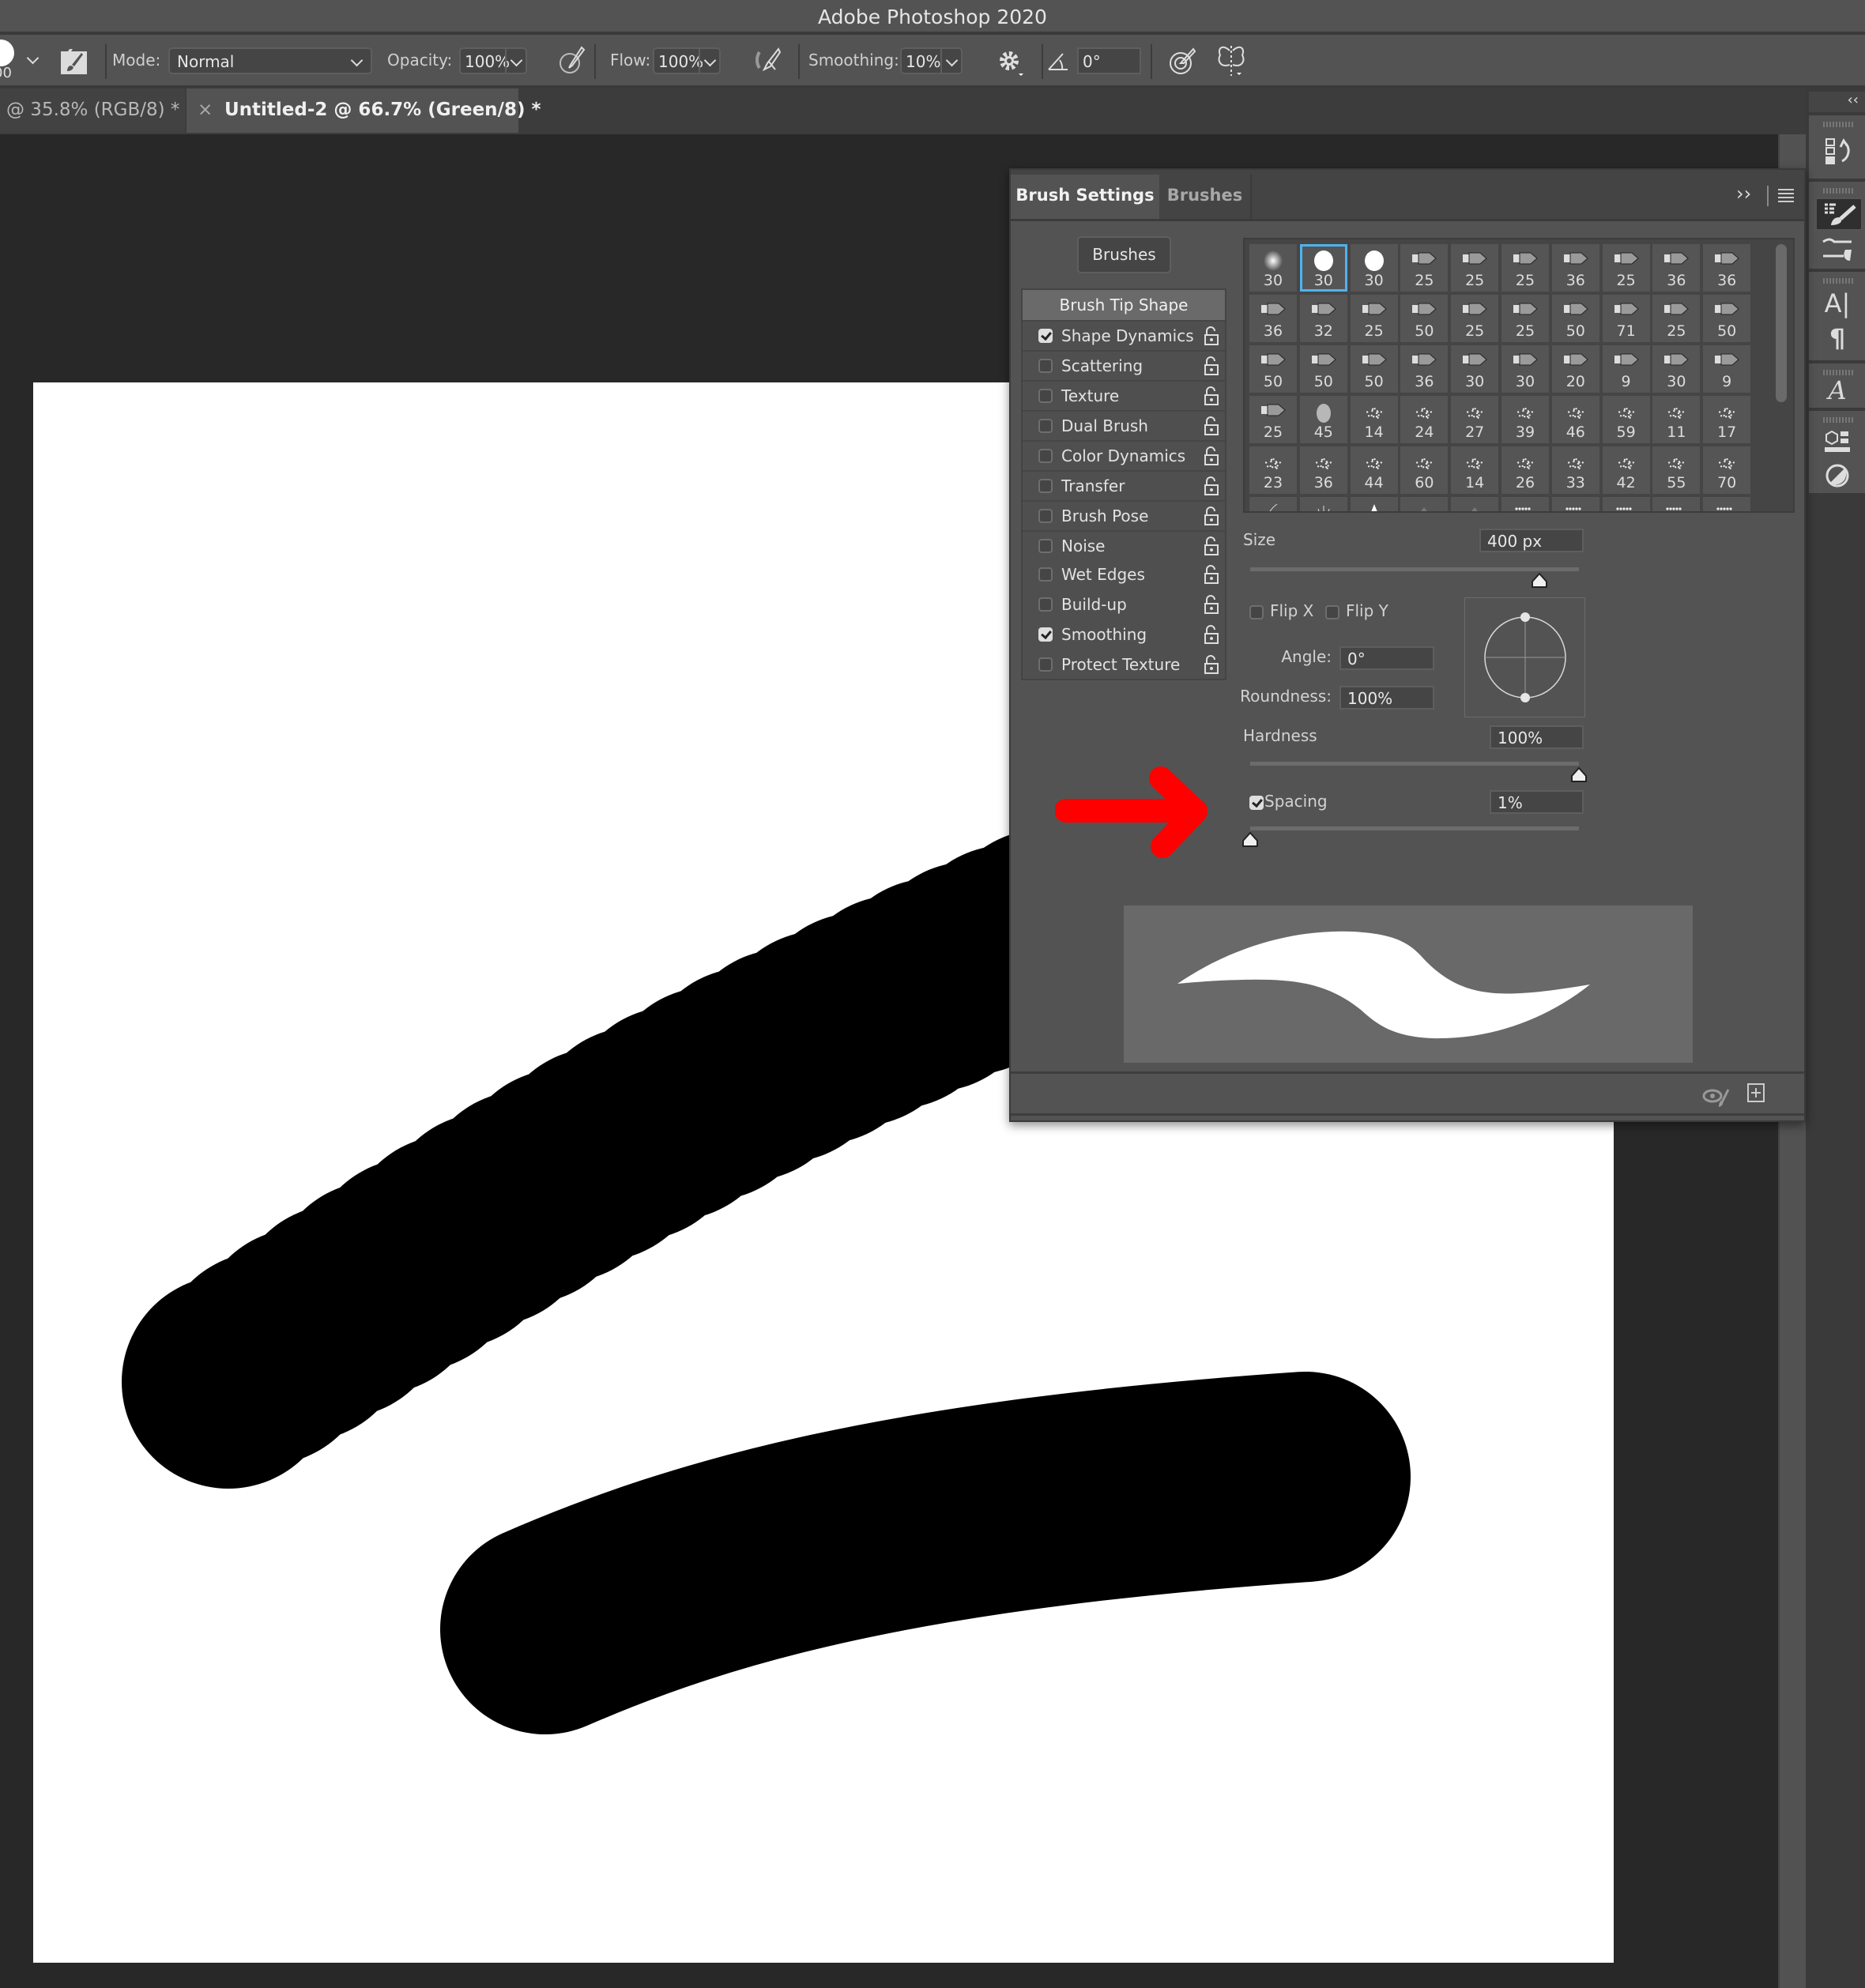  I want to click on spacing-input: 1%, so click(1537, 802).